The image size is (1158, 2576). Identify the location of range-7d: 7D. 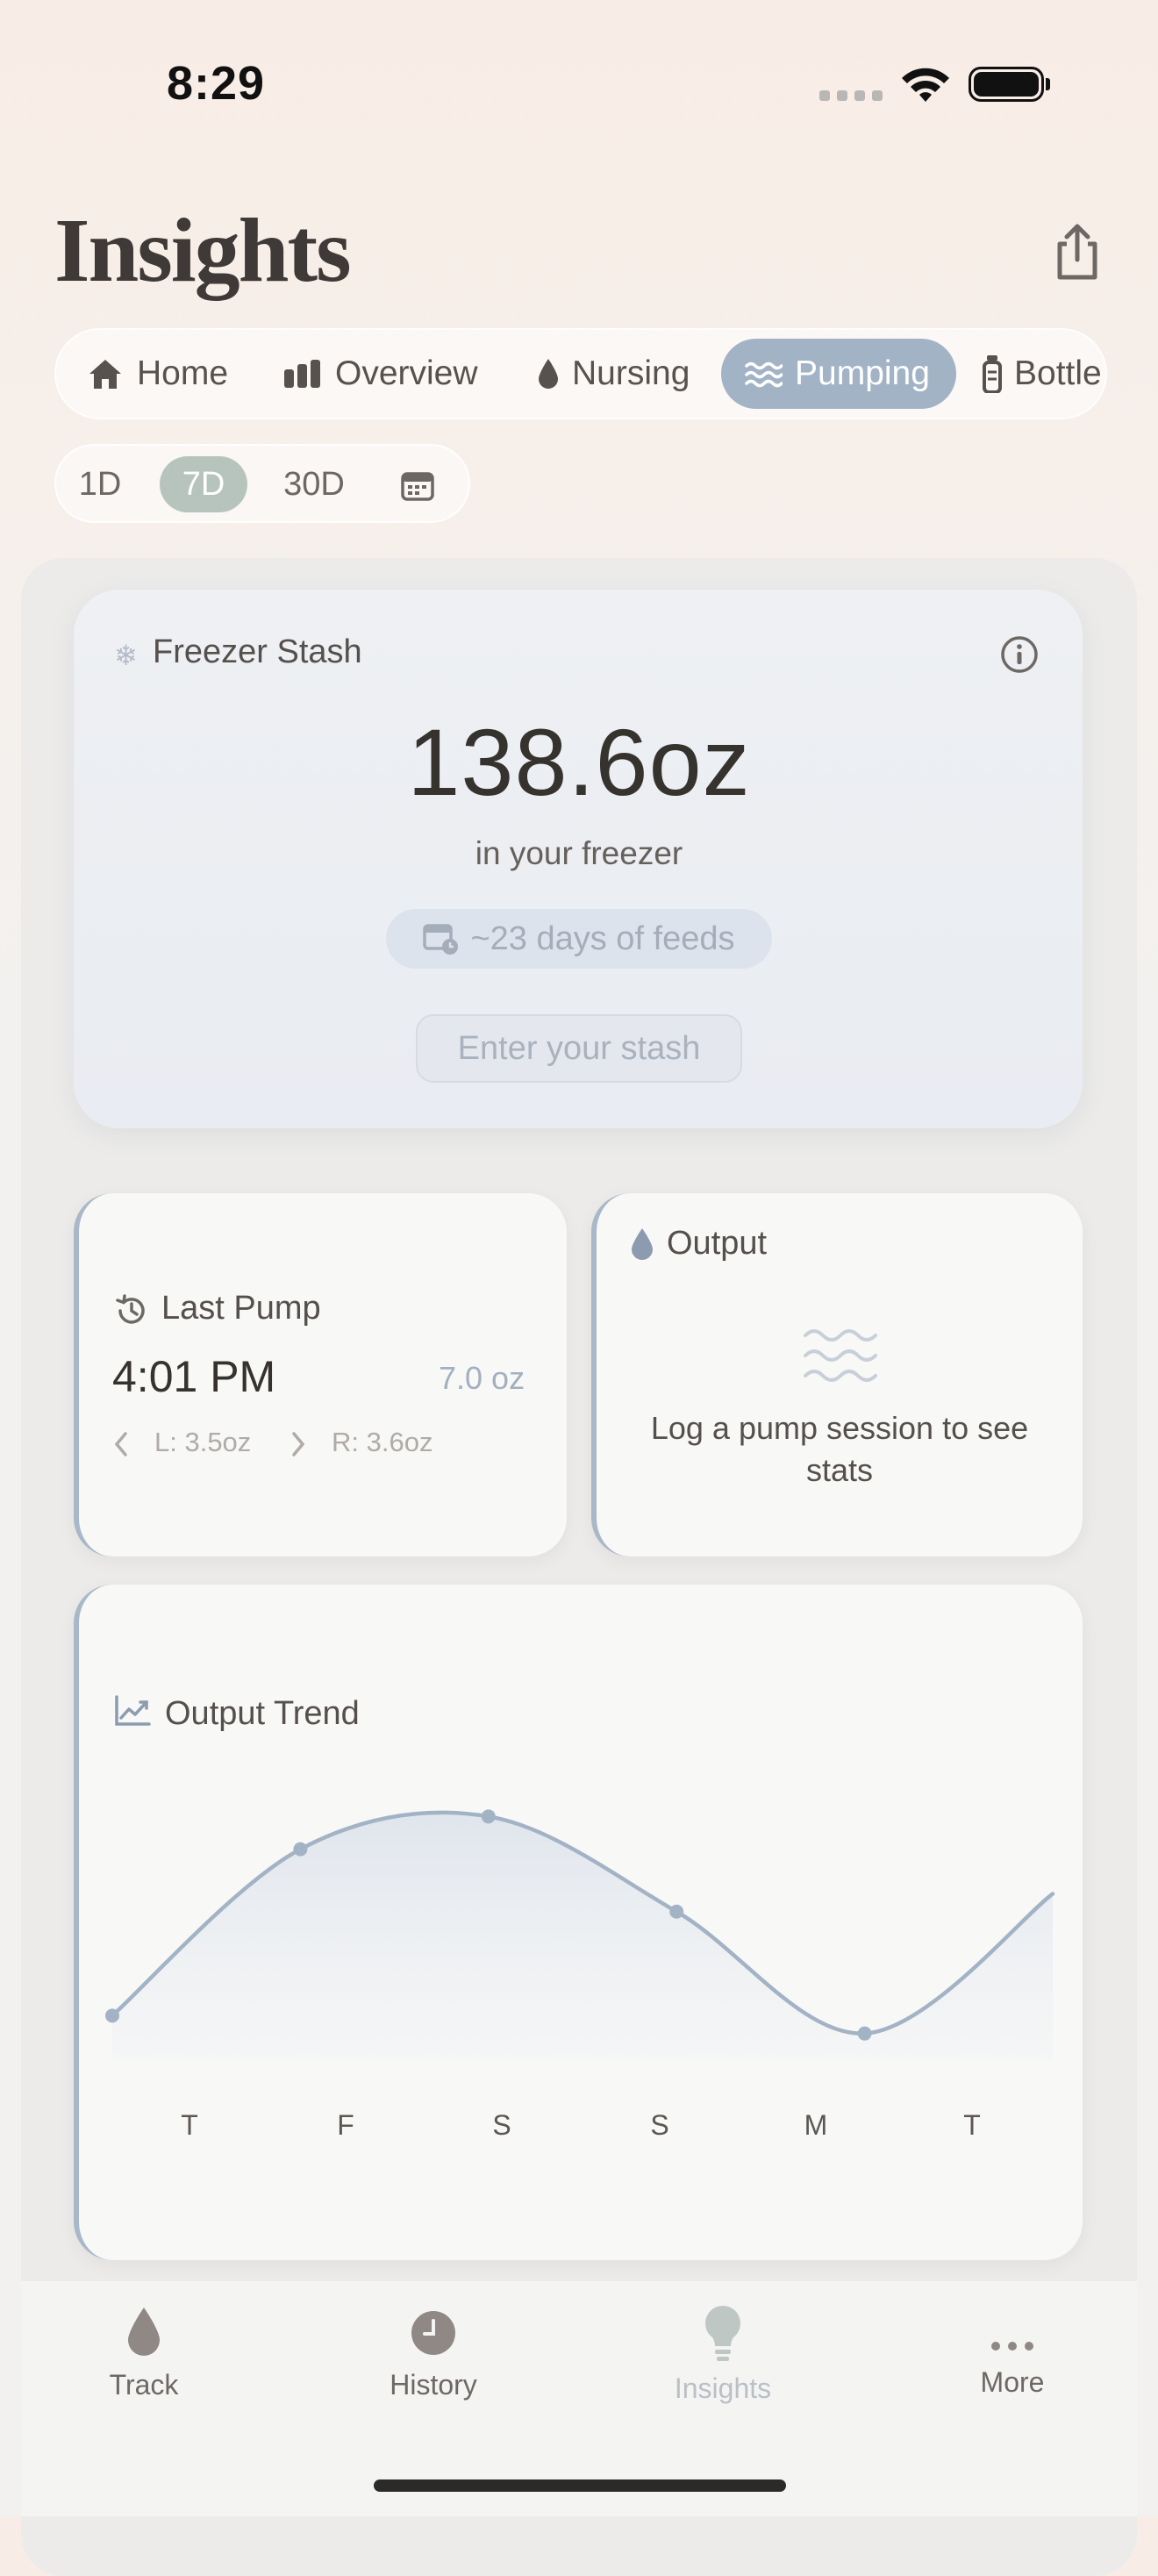
(204, 484).